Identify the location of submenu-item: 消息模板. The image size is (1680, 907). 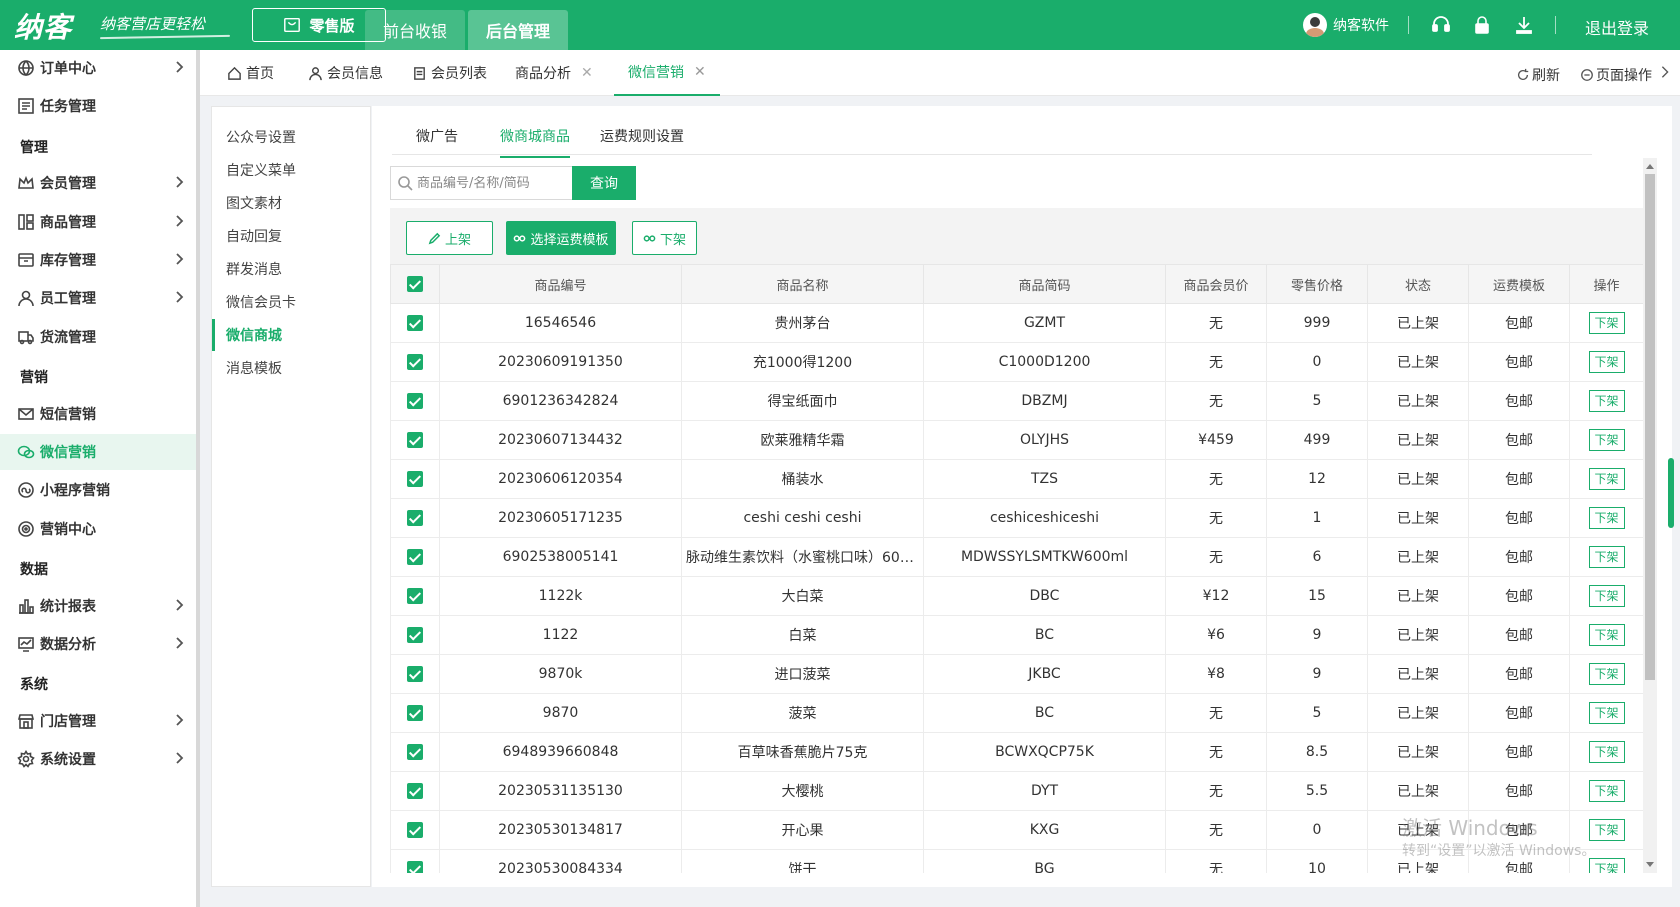
(291, 368).